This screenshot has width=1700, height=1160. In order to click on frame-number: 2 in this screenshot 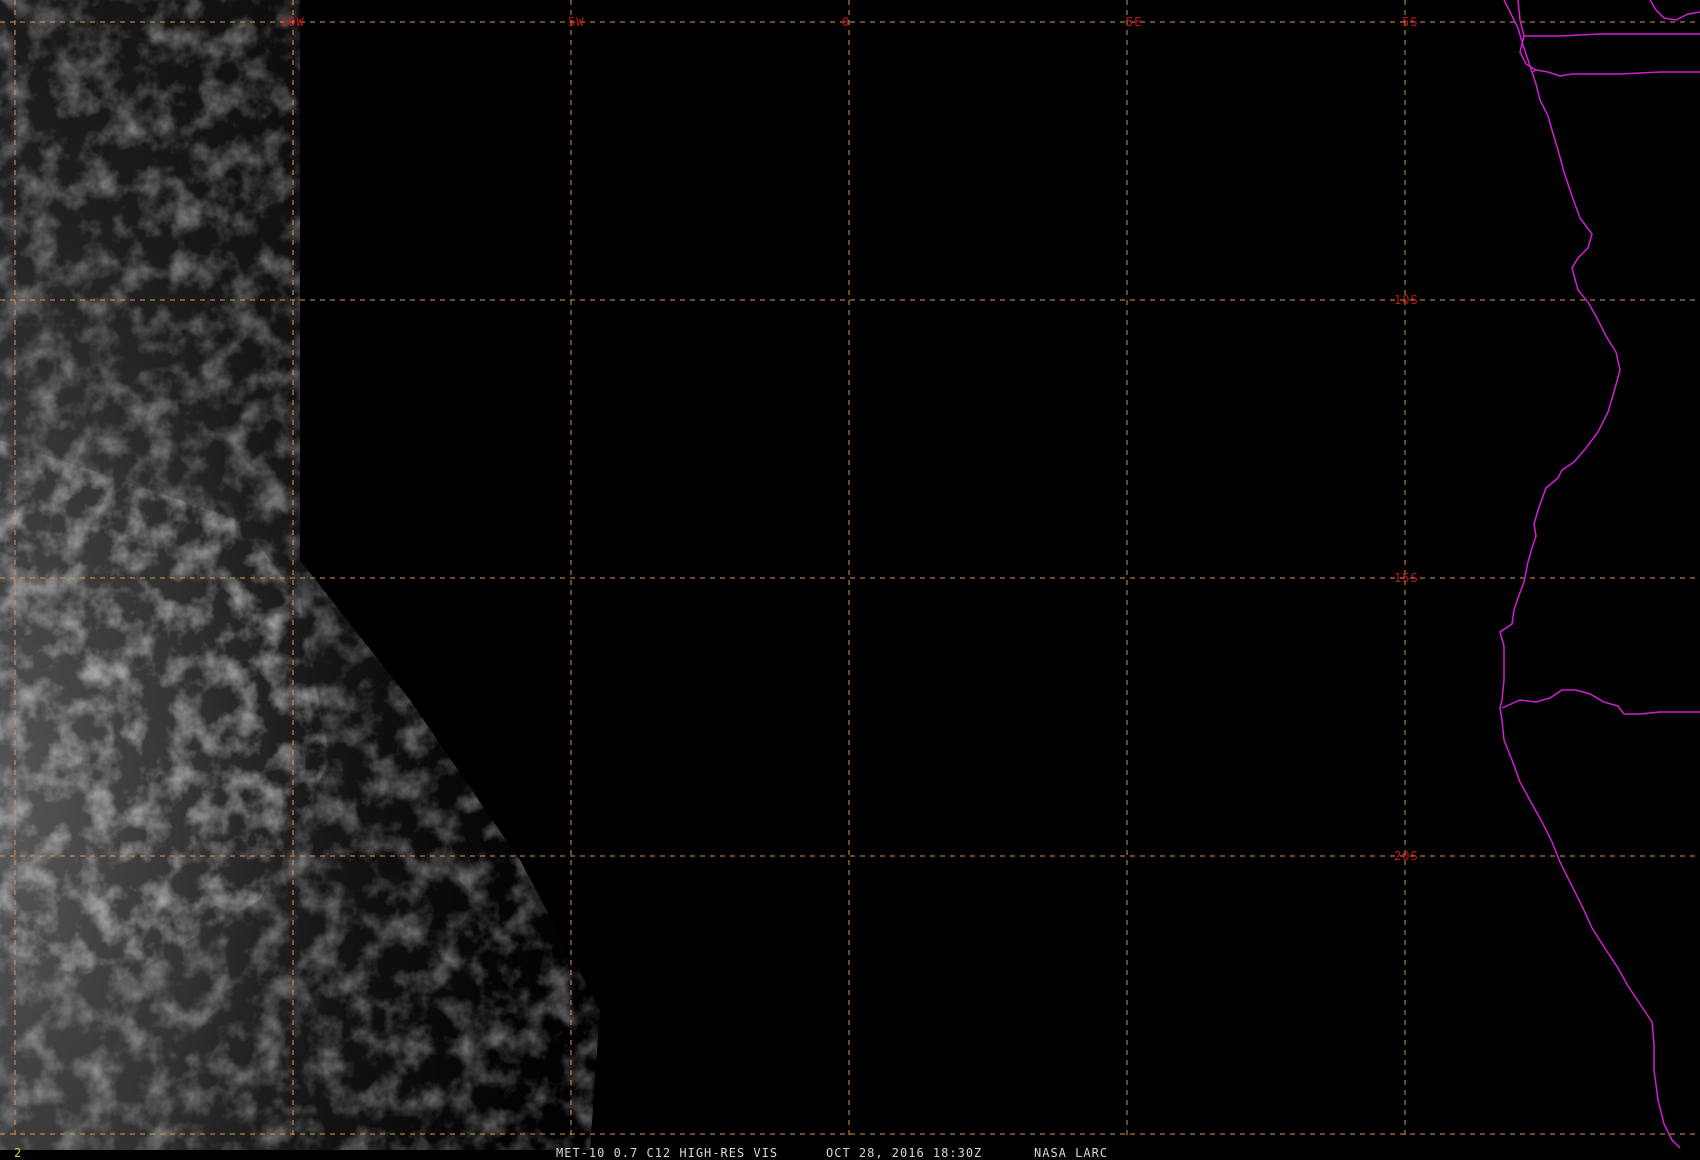, I will do `click(17, 1153)`.